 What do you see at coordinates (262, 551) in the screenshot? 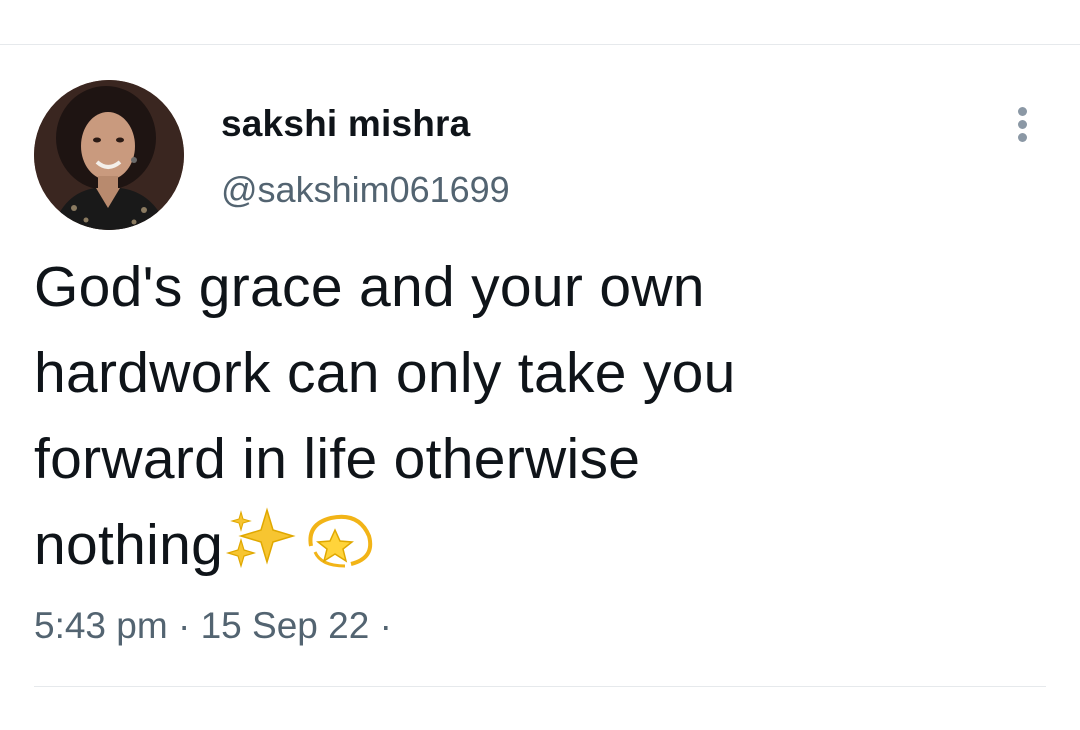
I see `sparkles-icon` at bounding box center [262, 551].